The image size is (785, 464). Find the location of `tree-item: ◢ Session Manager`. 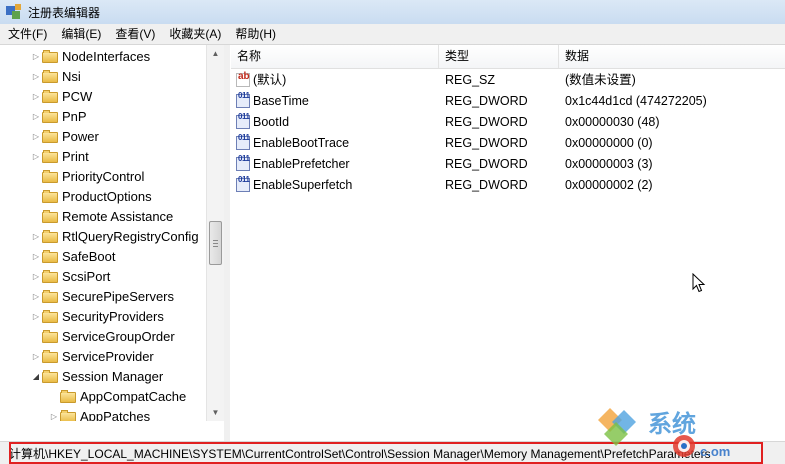

tree-item: ◢ Session Manager is located at coordinates (96, 376).